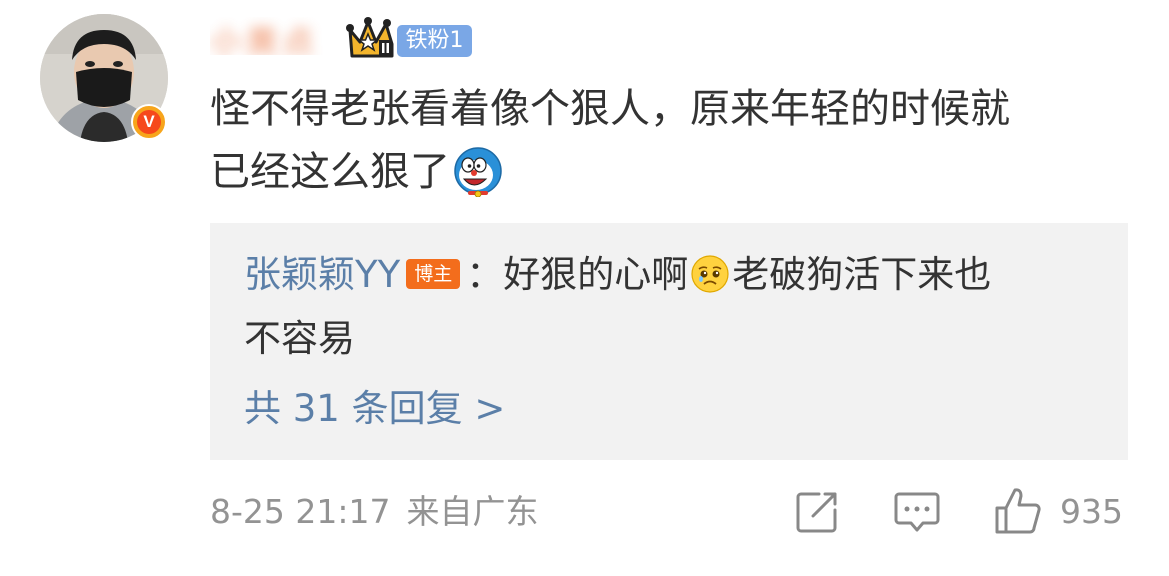 The width and height of the screenshot is (1169, 576). What do you see at coordinates (330, 172) in the screenshot?
I see `comment-text-line-2-text: 已经这么狠了` at bounding box center [330, 172].